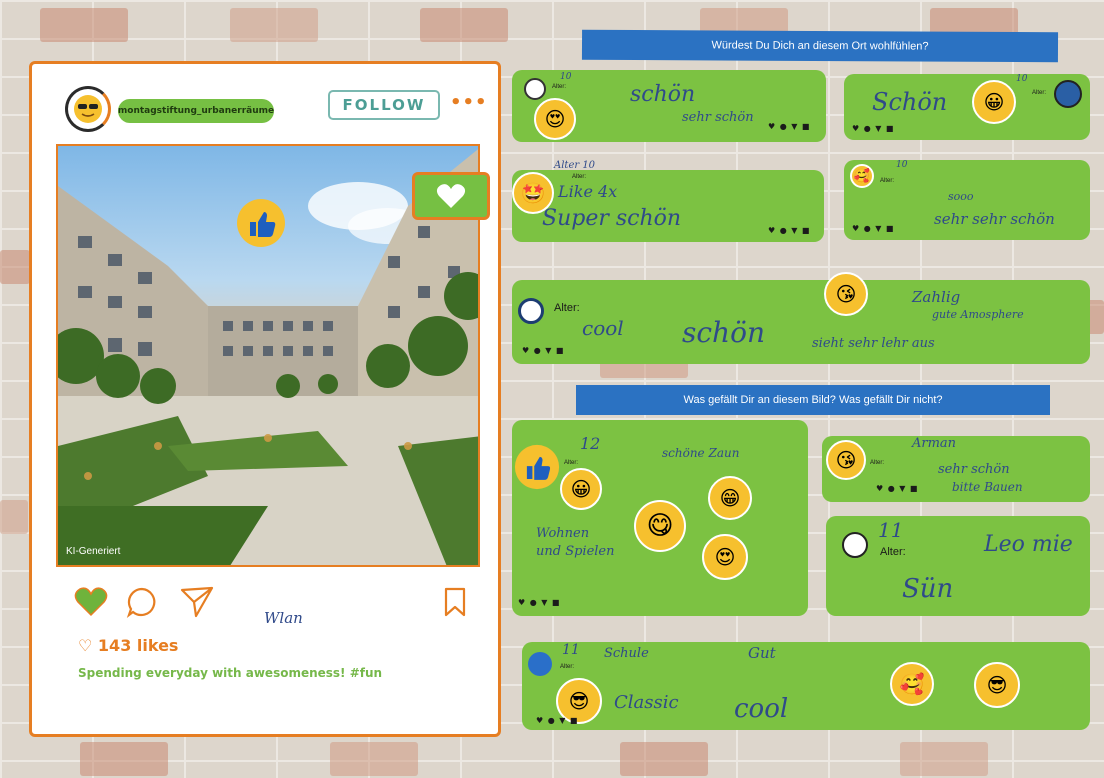 The width and height of the screenshot is (1104, 778). What do you see at coordinates (535, 89) in the screenshot?
I see `fox-avatar-icon` at bounding box center [535, 89].